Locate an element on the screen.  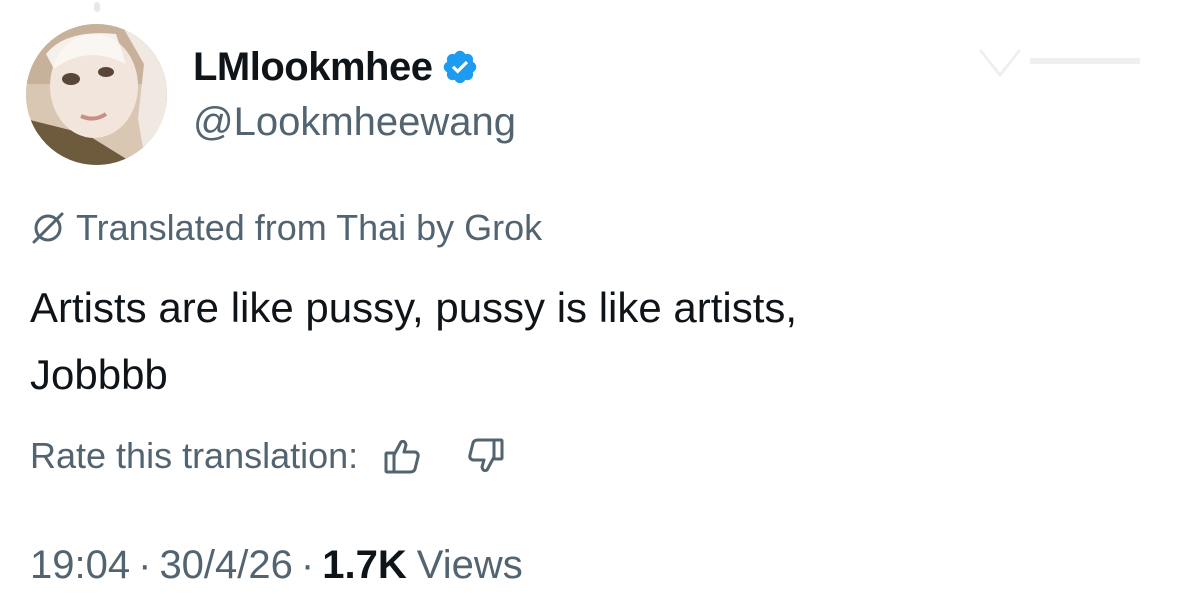
tweet-meta: 19:04 · 30/4/26 · 1.7K Views is located at coordinates (276, 565).